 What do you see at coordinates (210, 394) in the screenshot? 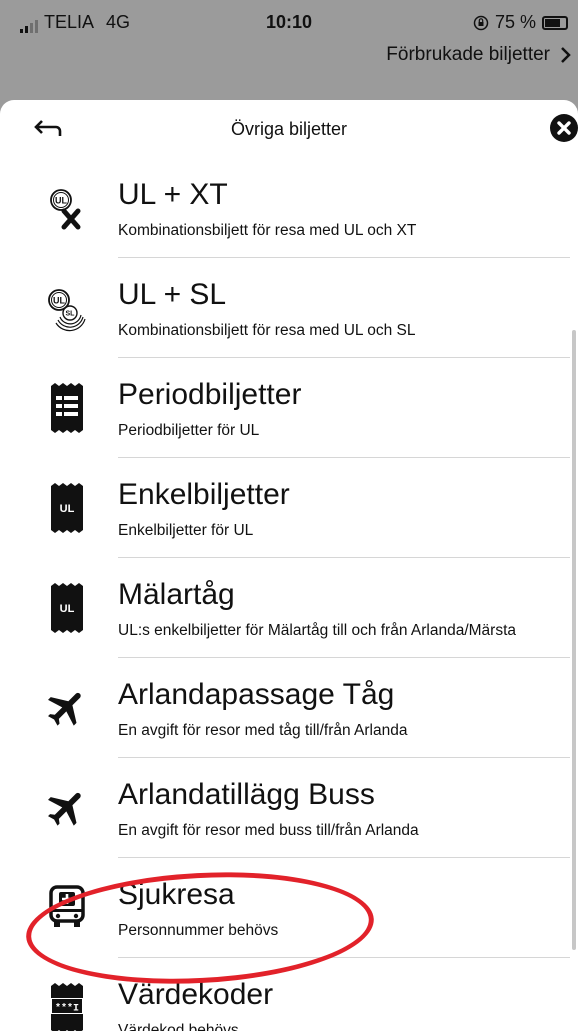
I see `item-title: Periodbiljetter` at bounding box center [210, 394].